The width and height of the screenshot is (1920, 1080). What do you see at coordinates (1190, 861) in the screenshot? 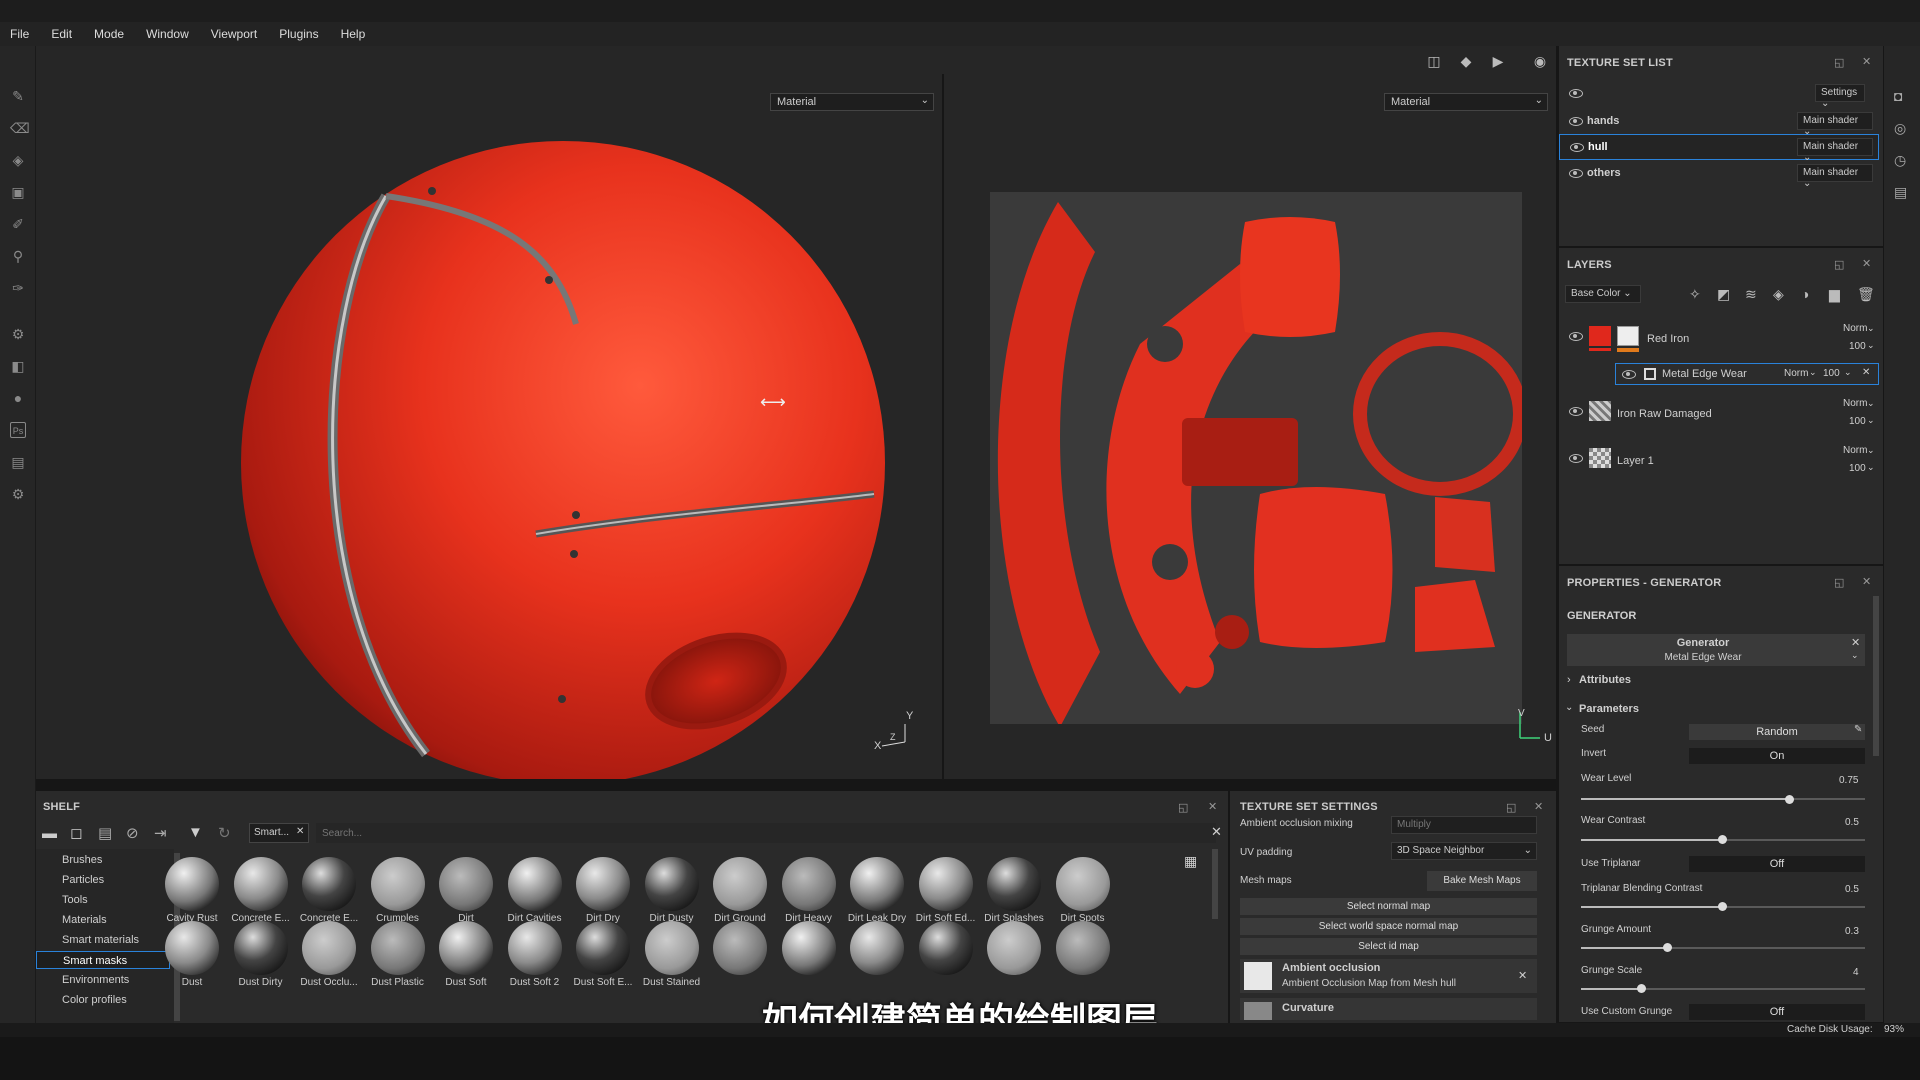
I see `grid-view-icon: ▦` at bounding box center [1190, 861].